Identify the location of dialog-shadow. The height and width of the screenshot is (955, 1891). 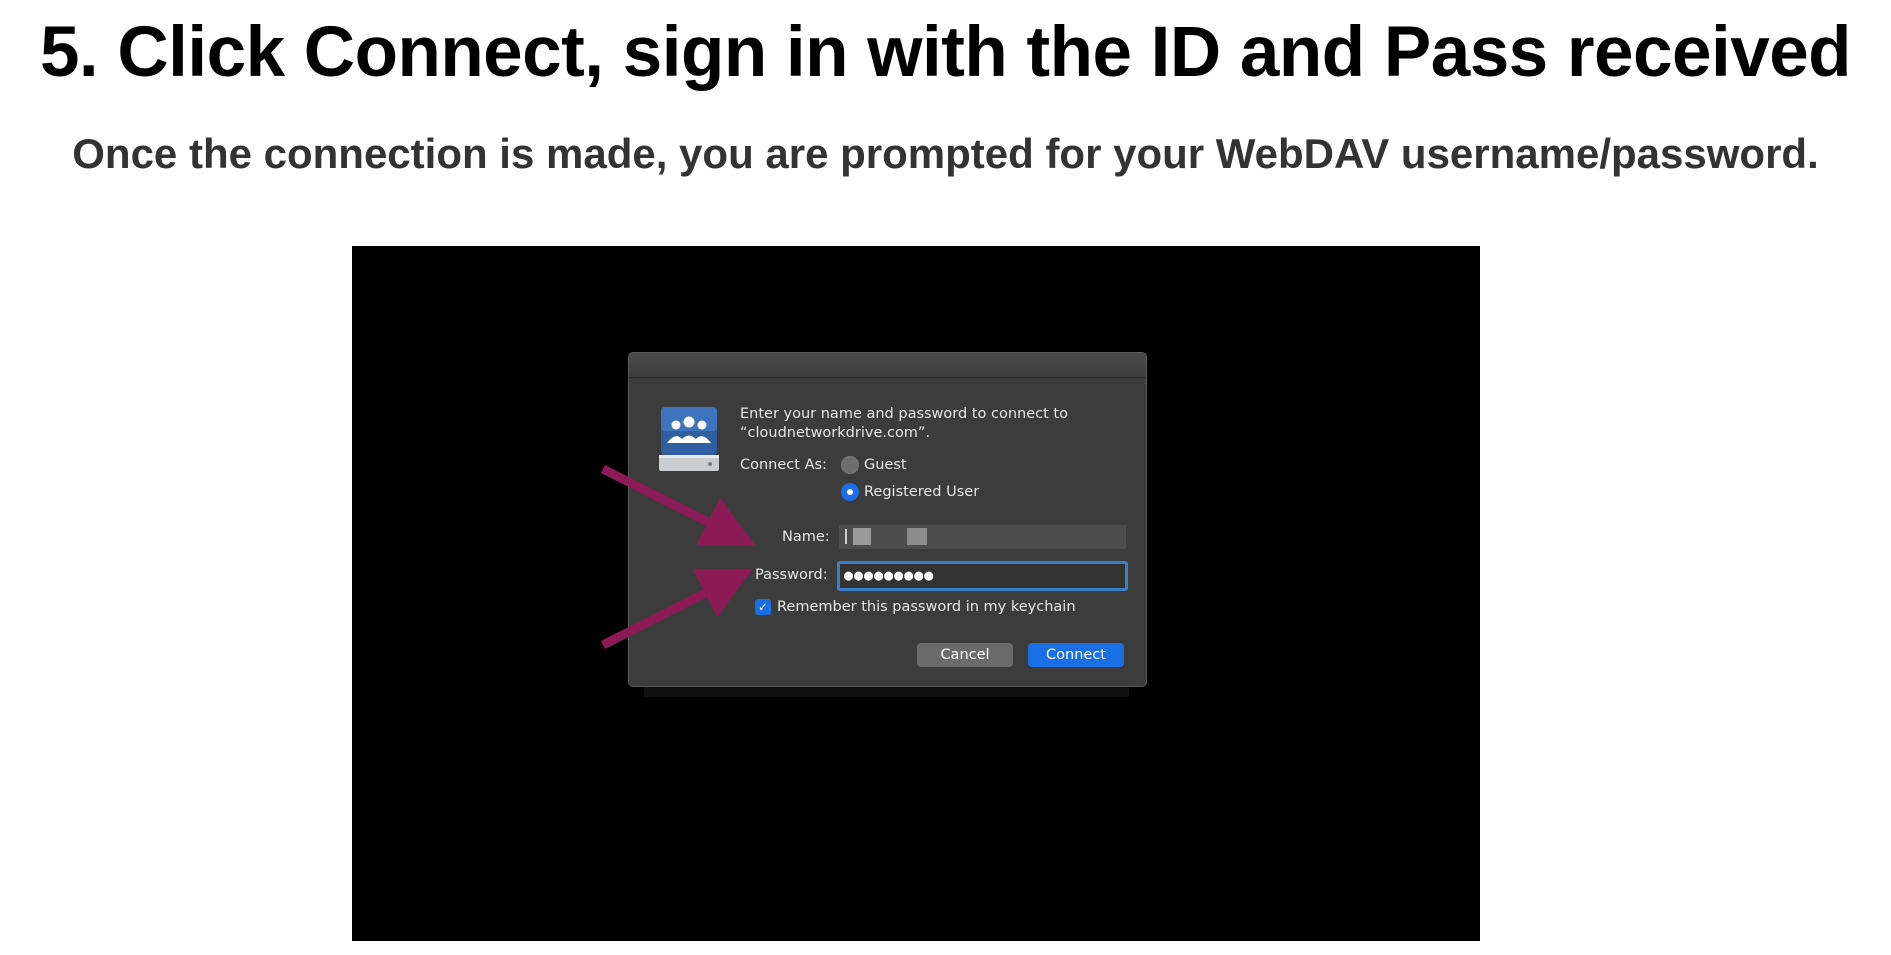
(886, 692).